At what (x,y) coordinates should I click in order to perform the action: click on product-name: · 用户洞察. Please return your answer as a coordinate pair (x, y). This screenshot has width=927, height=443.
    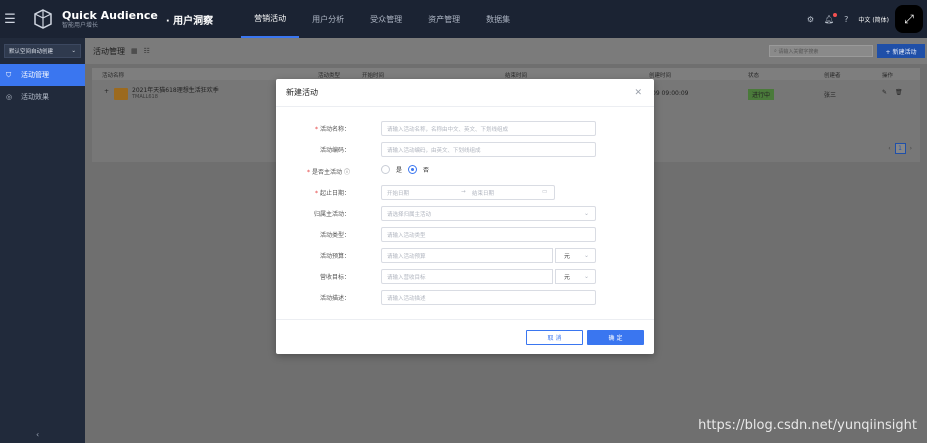
    Looking at the image, I should click on (189, 21).